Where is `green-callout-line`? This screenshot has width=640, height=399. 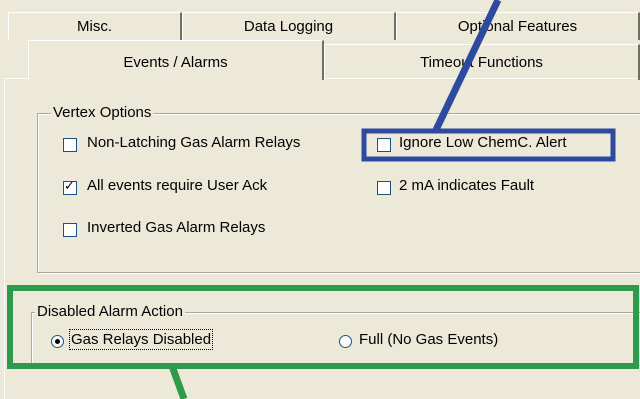
green-callout-line is located at coordinates (178, 381).